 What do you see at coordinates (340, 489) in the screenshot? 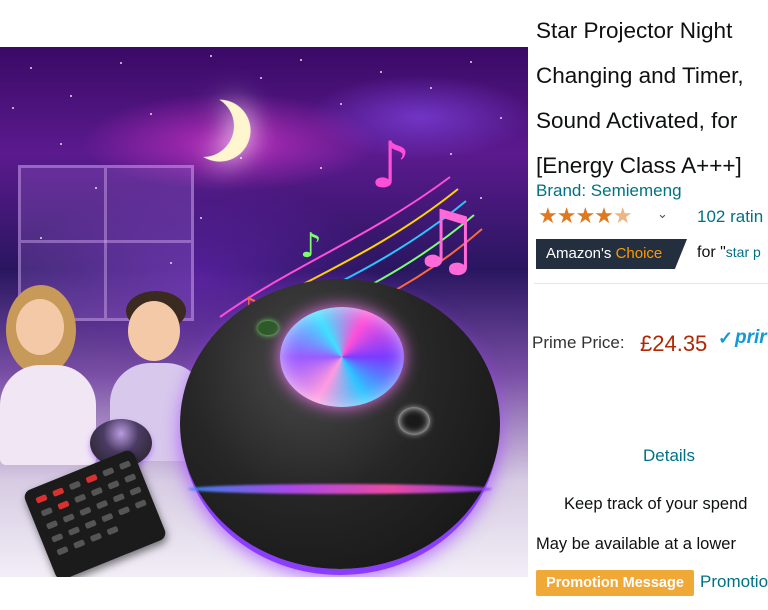
I see `projector-light-ring` at bounding box center [340, 489].